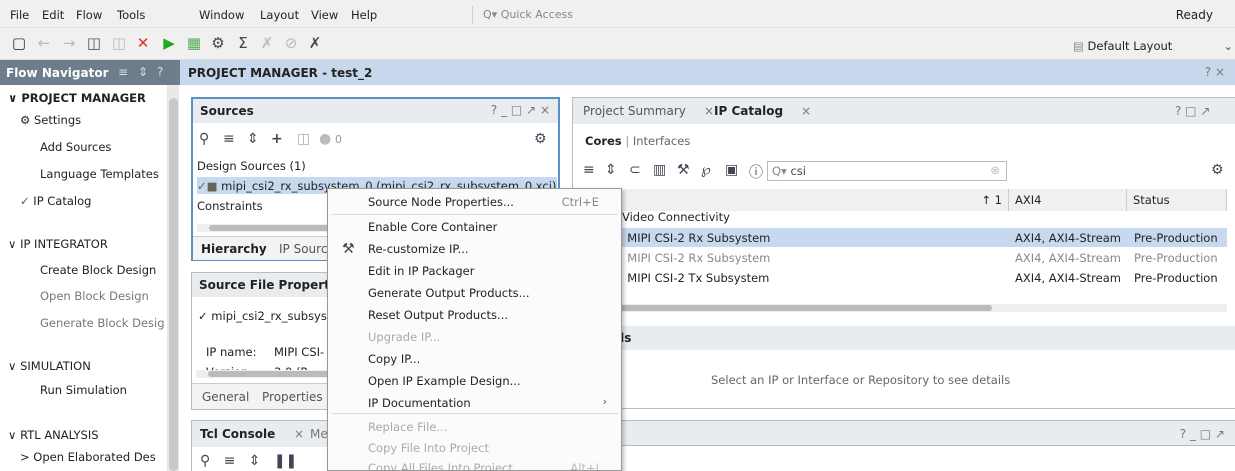 Image resolution: width=1235 pixels, height=471 pixels. What do you see at coordinates (567, 15) in the screenshot?
I see `quick-access-input: Q▾ Quick Access` at bounding box center [567, 15].